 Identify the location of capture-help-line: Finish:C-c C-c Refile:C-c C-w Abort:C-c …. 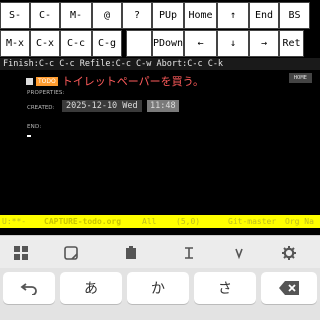
(160, 64).